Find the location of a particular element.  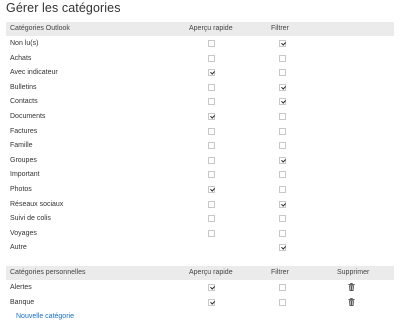

category-label: Contacts is located at coordinates (24, 102).